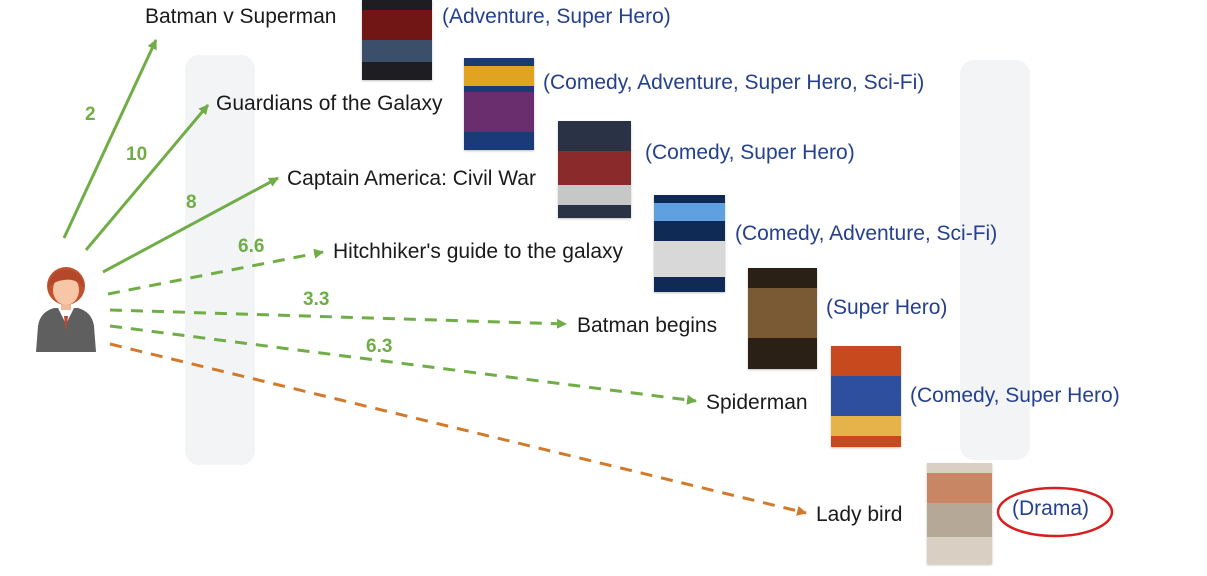 This screenshot has height=576, width=1207. I want to click on movie-genres-5: (Comedy, Super Hero), so click(1015, 395).